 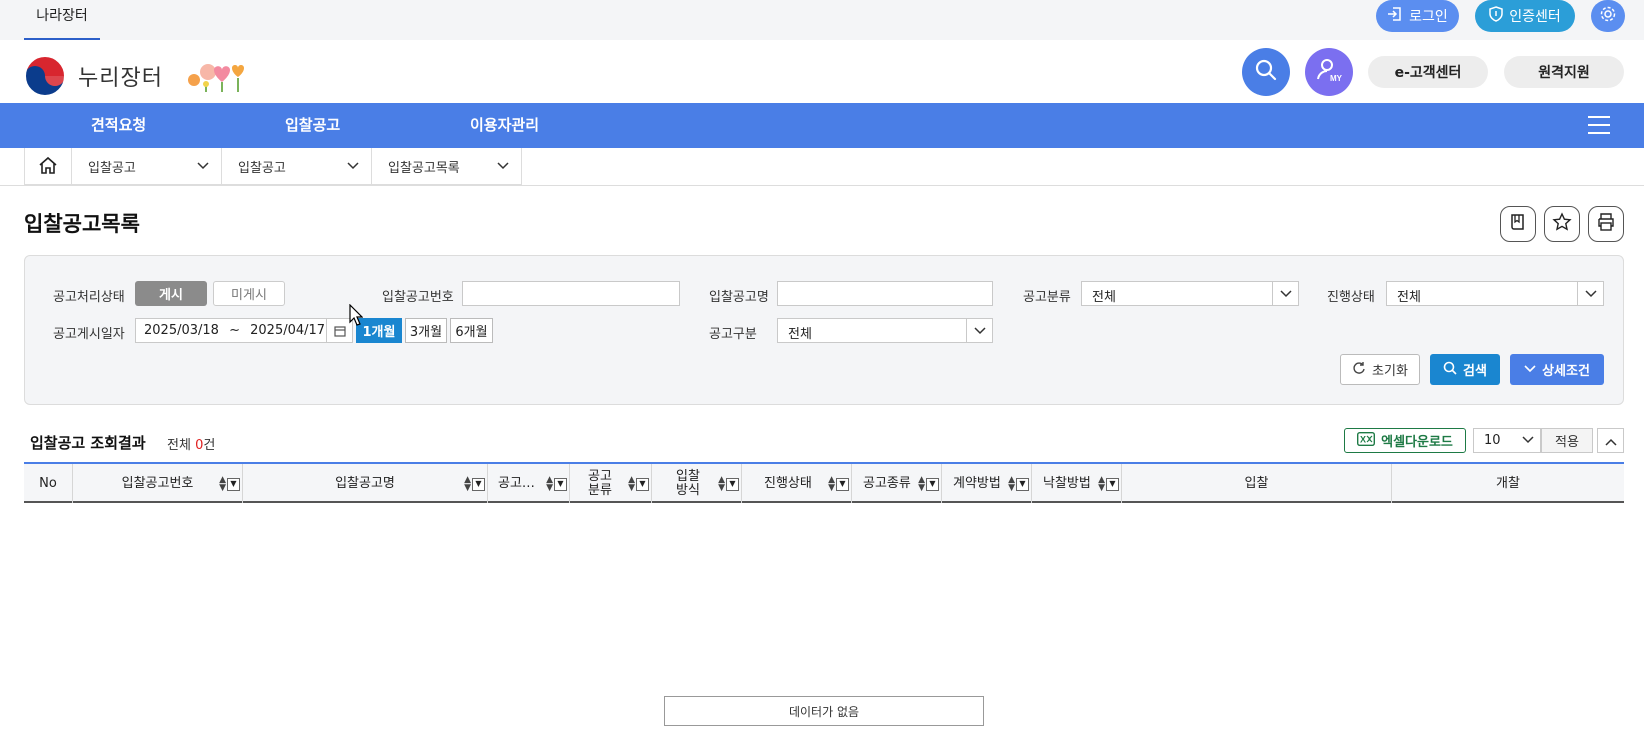 What do you see at coordinates (62, 20) in the screenshot?
I see `site-tab-narajangteo: 나라장터` at bounding box center [62, 20].